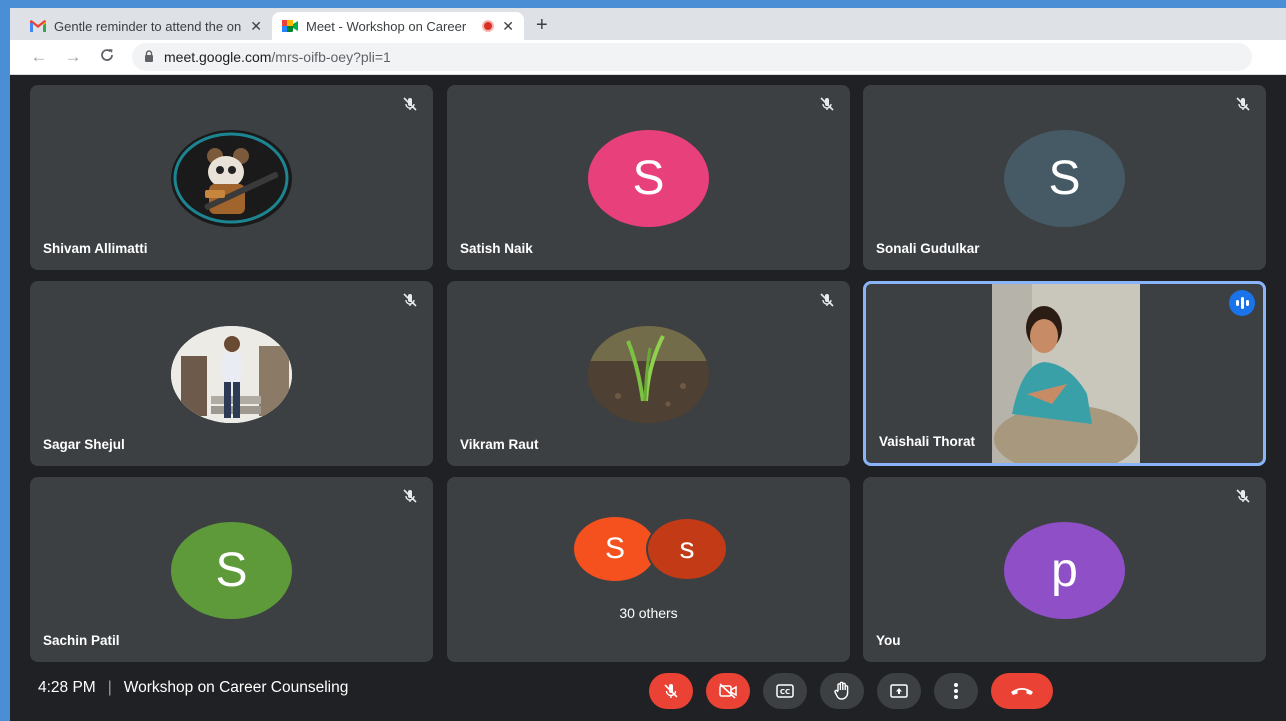 Image resolution: width=1286 pixels, height=721 pixels. I want to click on camera-off-icon, so click(728, 691).